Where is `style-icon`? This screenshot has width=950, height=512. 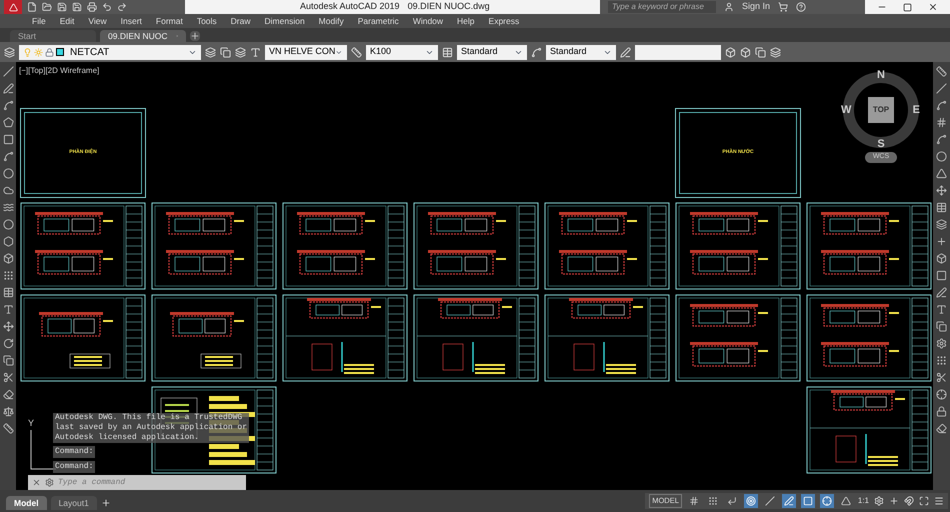
style-icon is located at coordinates (941, 343).